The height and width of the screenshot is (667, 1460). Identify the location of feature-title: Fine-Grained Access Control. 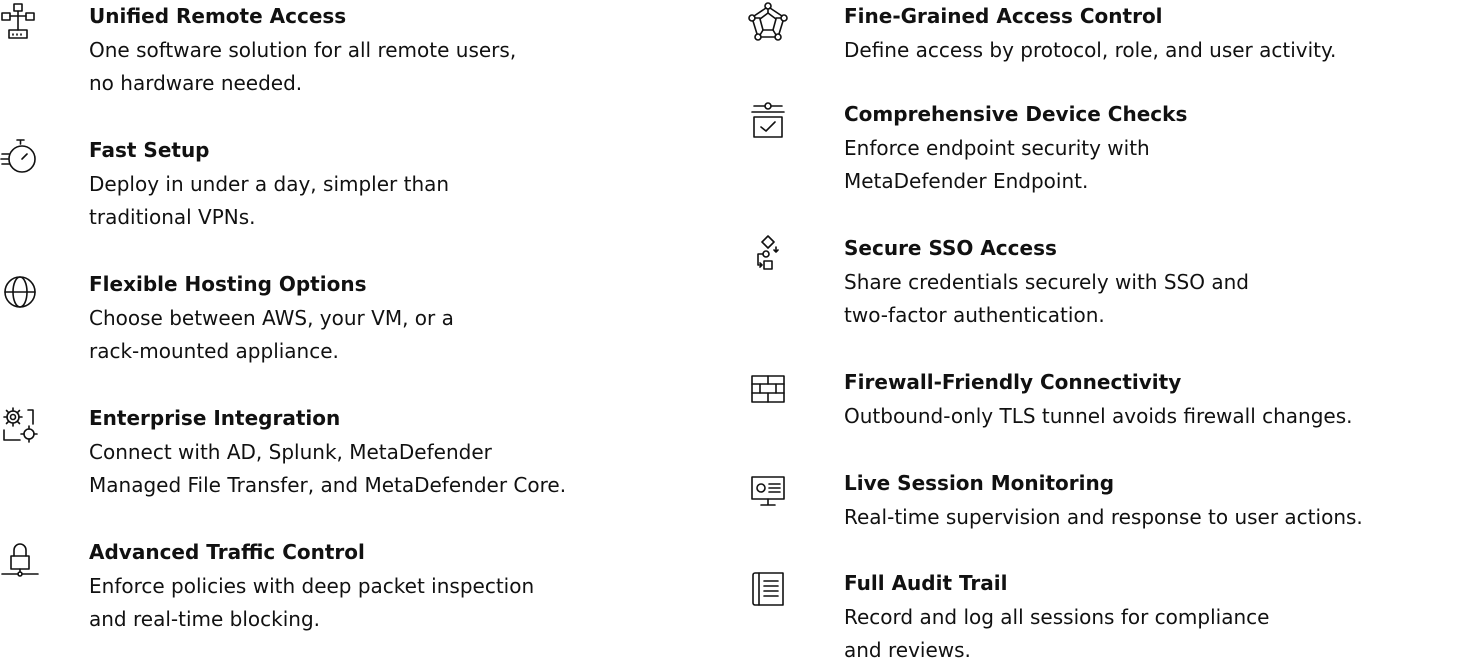
(1003, 16).